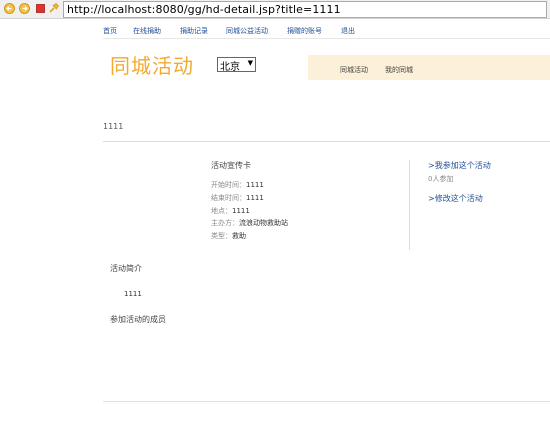 The height and width of the screenshot is (425, 550). I want to click on card-row-end-time: 结束时间：1111, so click(237, 198).